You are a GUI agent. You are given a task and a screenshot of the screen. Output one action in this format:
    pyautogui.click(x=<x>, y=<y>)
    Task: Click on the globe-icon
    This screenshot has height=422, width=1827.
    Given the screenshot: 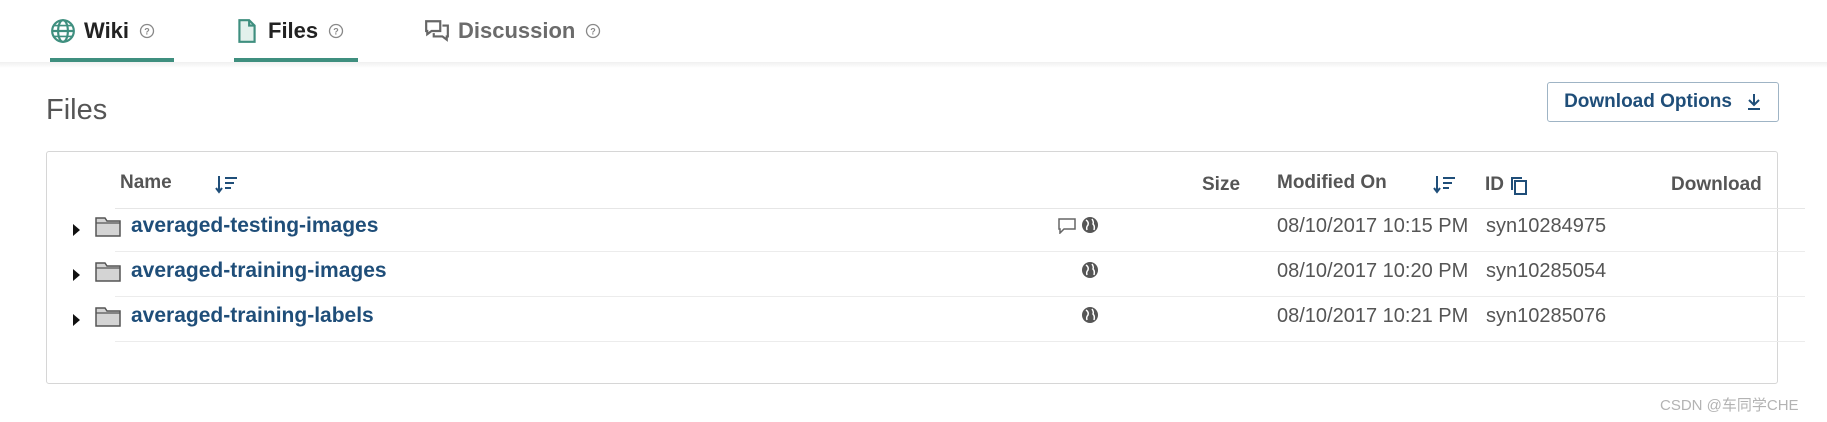 What is the action you would take?
    pyautogui.click(x=63, y=31)
    